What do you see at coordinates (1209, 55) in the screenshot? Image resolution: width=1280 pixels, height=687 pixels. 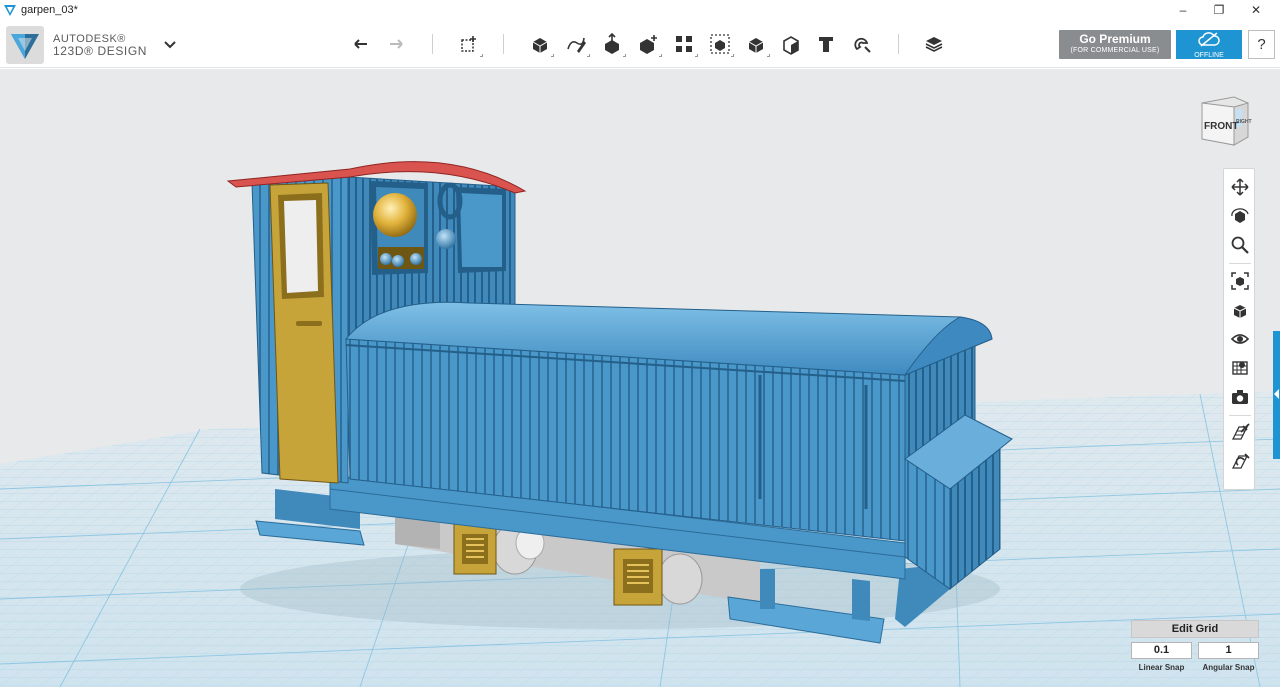 I see `offline-label: OFFLINE` at bounding box center [1209, 55].